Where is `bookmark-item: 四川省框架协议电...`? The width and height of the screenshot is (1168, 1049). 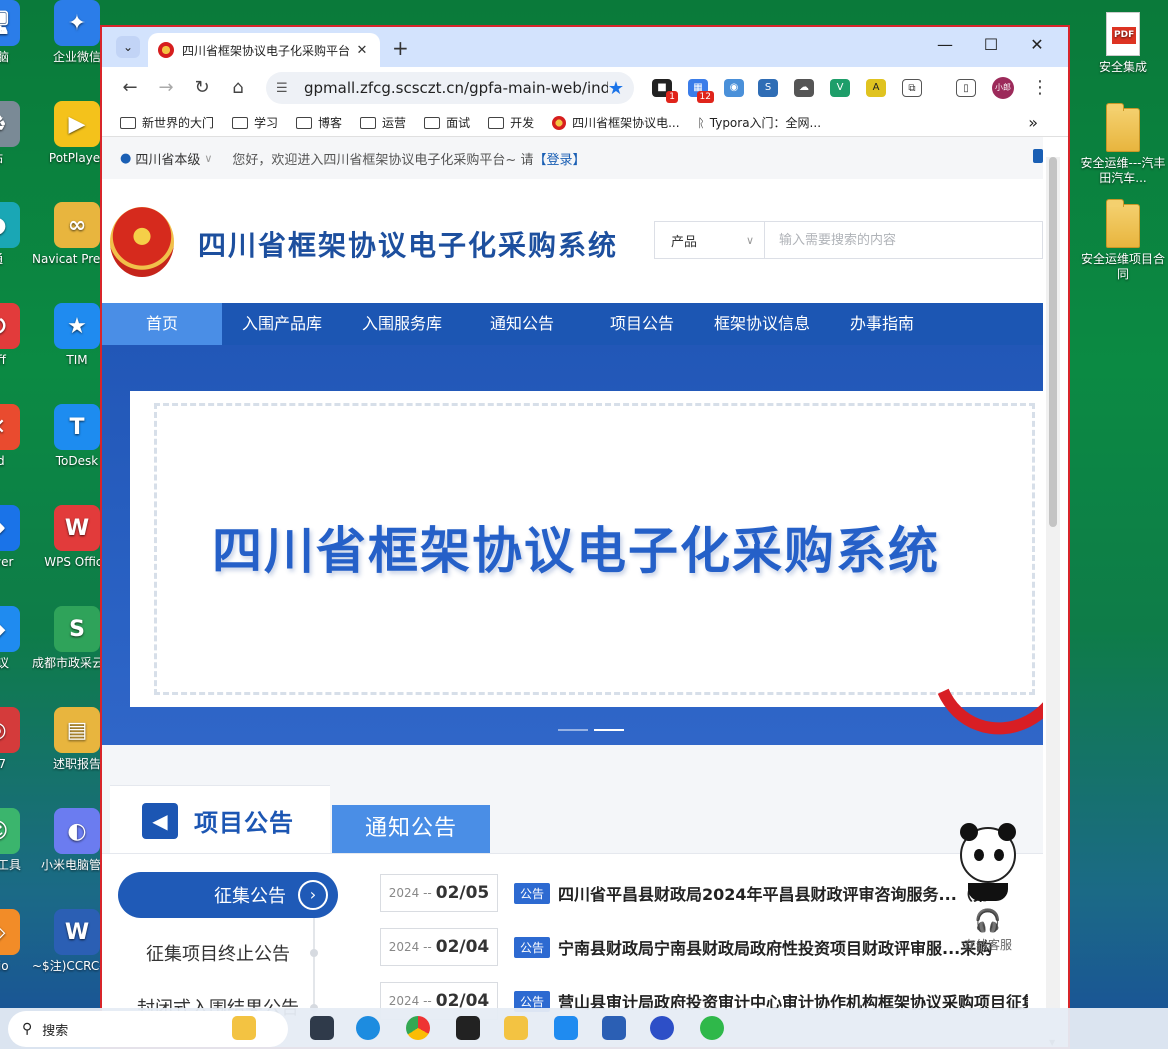
bookmark-item: 四川省框架协议电... is located at coordinates (616, 122).